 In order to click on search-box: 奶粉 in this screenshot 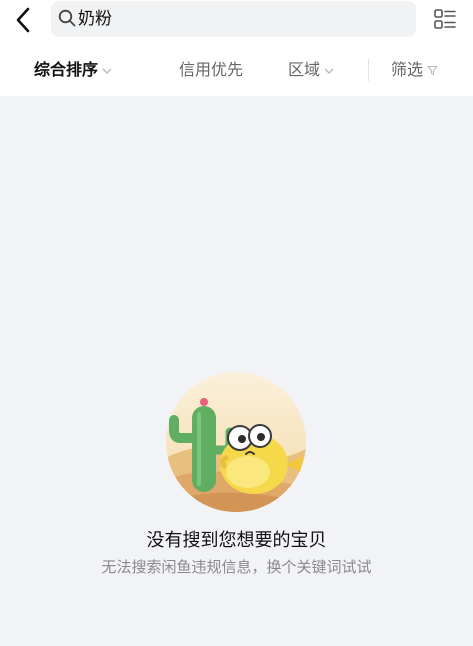, I will do `click(233, 19)`.